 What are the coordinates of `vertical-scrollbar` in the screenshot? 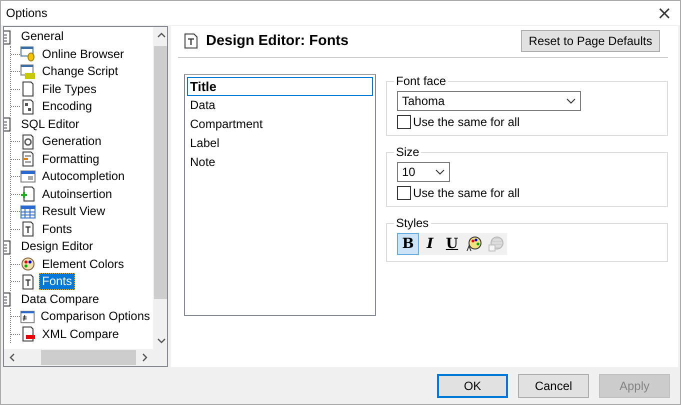 It's located at (160, 196).